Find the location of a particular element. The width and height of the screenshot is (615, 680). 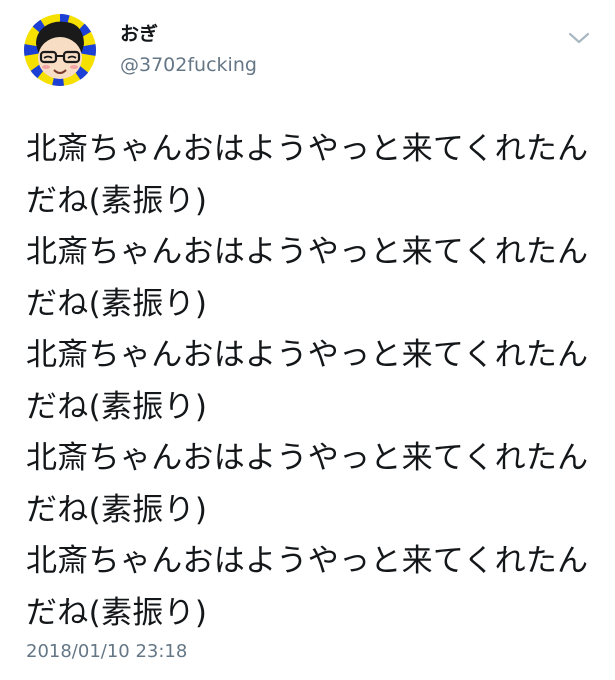

avatar is located at coordinates (60, 50).